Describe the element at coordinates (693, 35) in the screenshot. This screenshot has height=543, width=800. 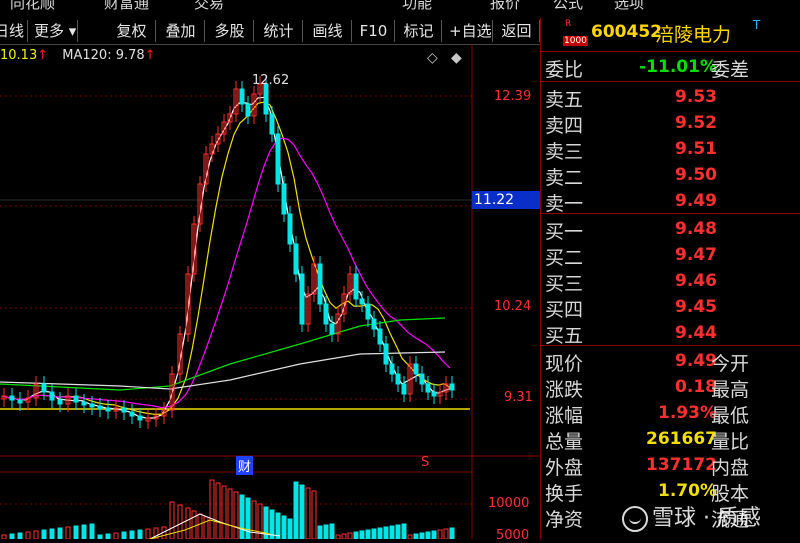
I see `stock-name: 涪陵电力` at that location.